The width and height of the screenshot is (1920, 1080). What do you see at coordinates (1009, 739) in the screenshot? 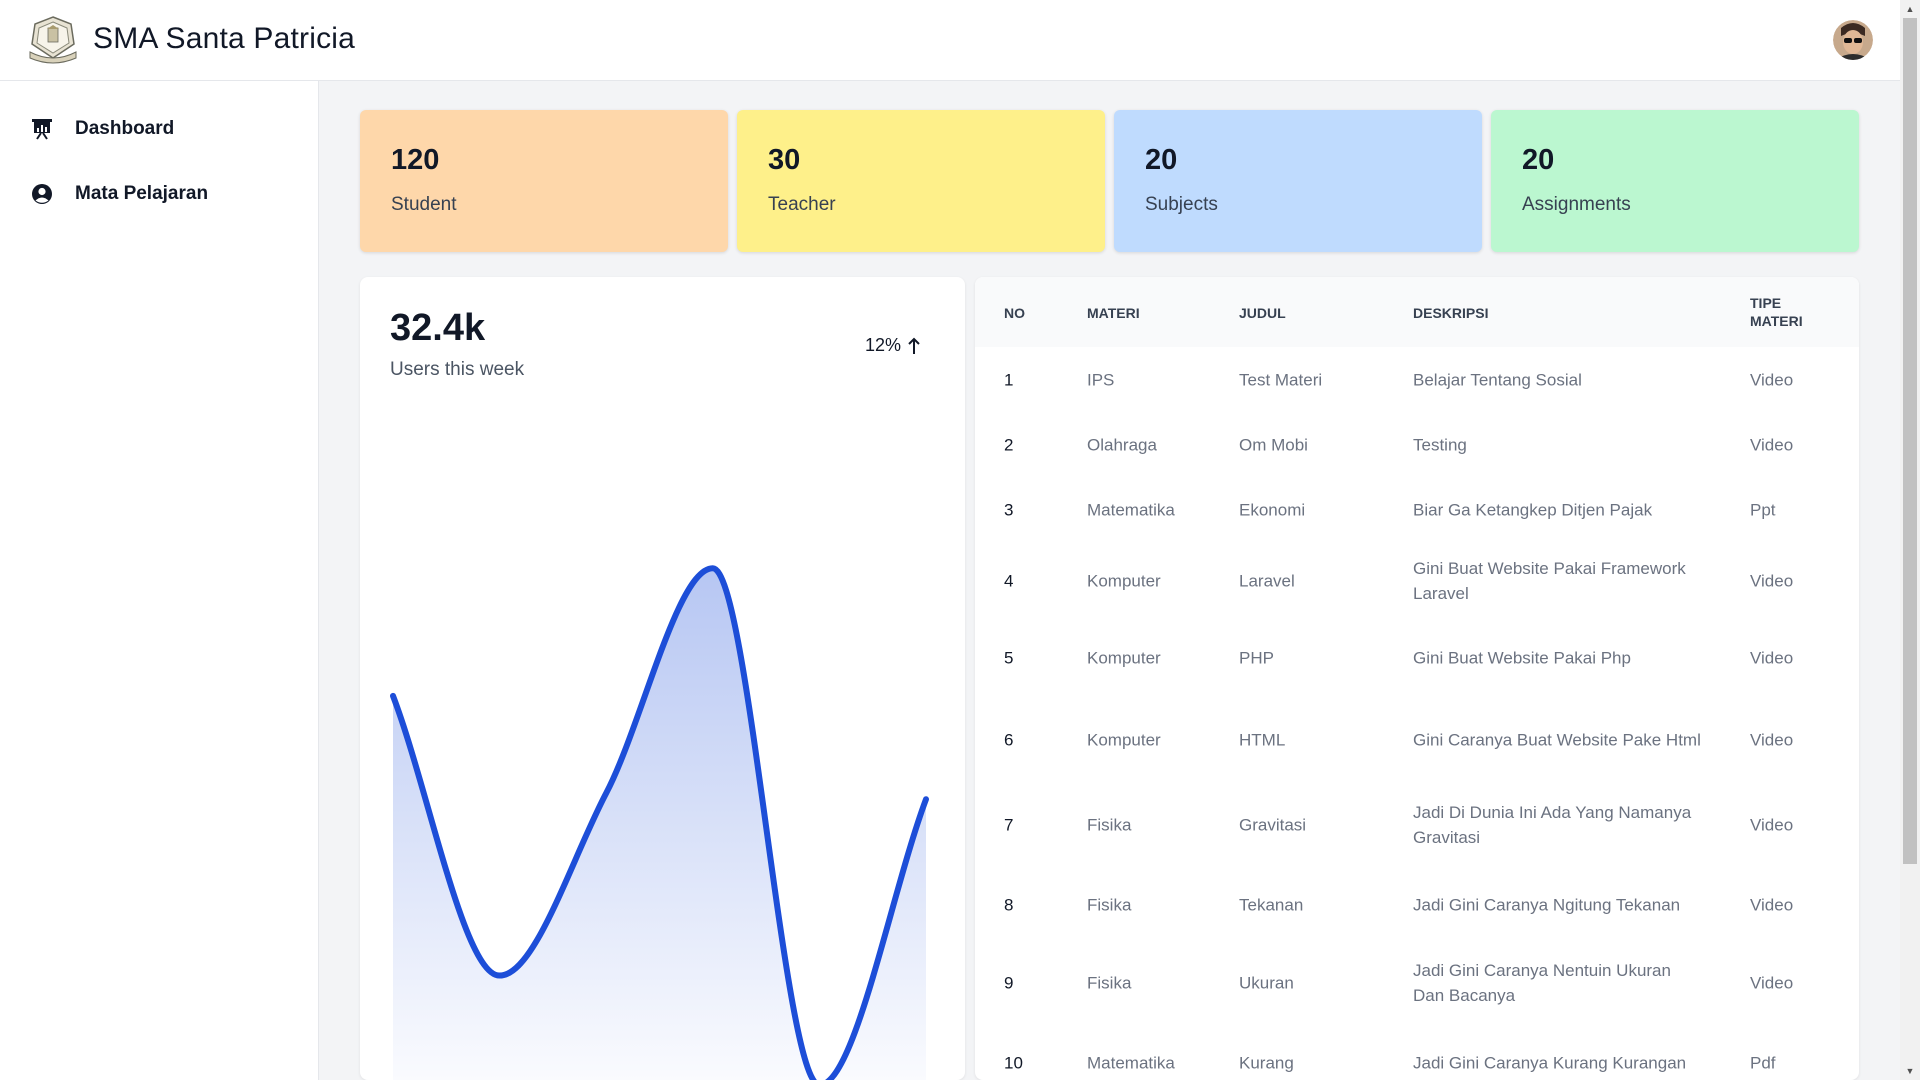
I see `cell-no: 6` at bounding box center [1009, 739].